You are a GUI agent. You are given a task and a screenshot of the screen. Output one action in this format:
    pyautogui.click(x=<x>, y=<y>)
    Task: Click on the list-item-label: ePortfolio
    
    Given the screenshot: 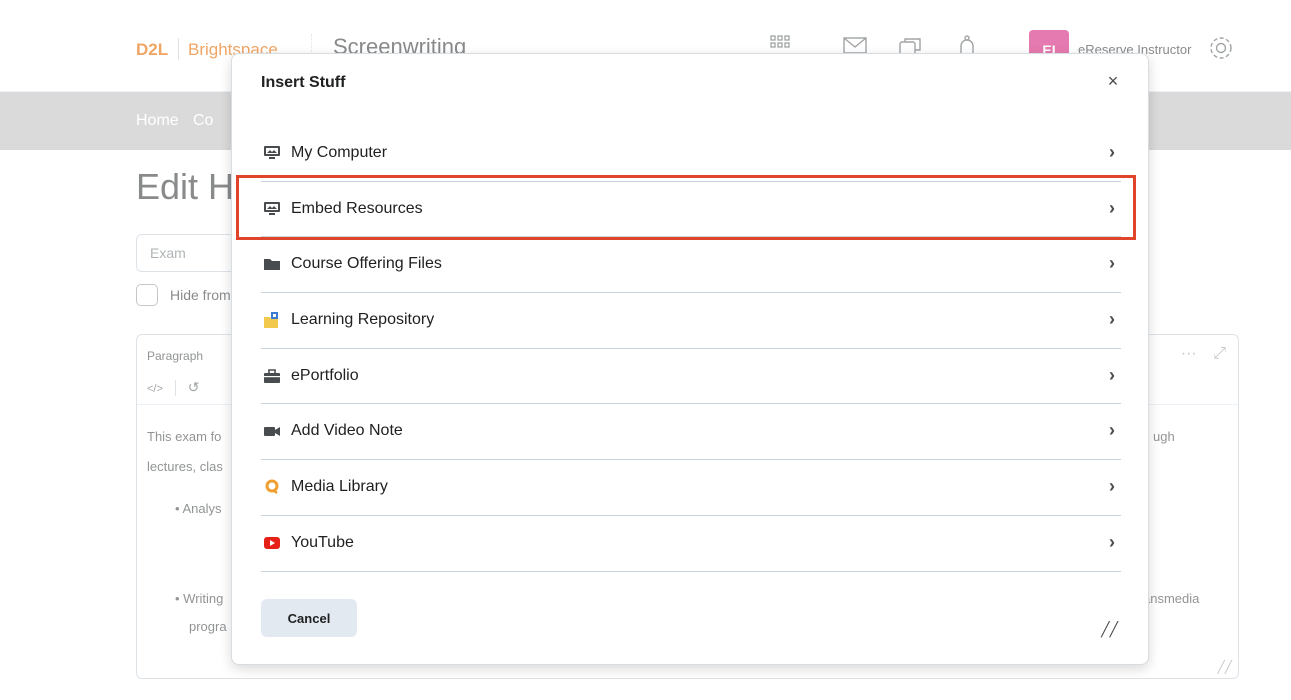 What is the action you would take?
    pyautogui.click(x=325, y=375)
    